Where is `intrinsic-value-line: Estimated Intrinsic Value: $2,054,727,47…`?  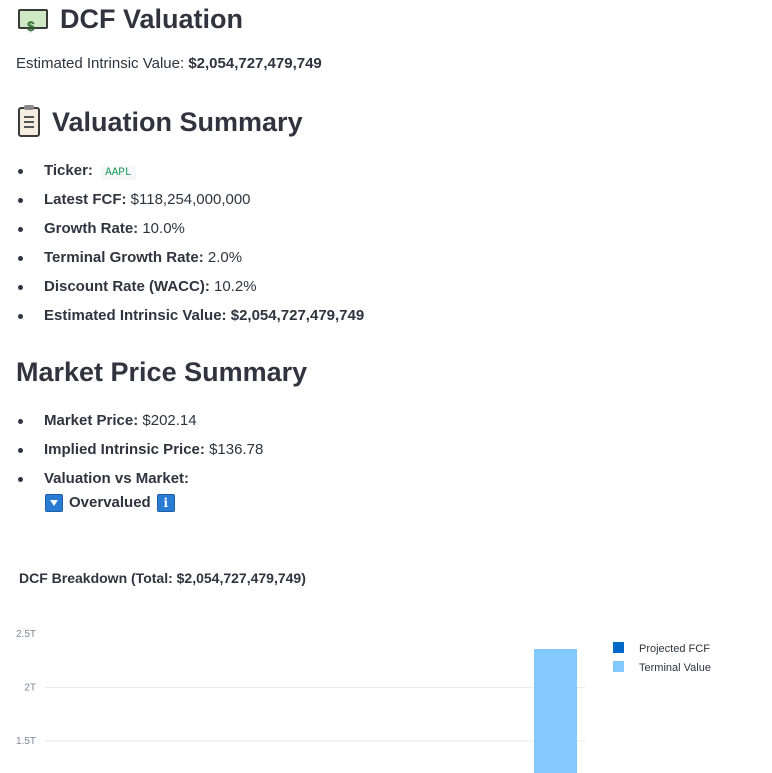 intrinsic-value-line: Estimated Intrinsic Value: $2,054,727,47… is located at coordinates (169, 64).